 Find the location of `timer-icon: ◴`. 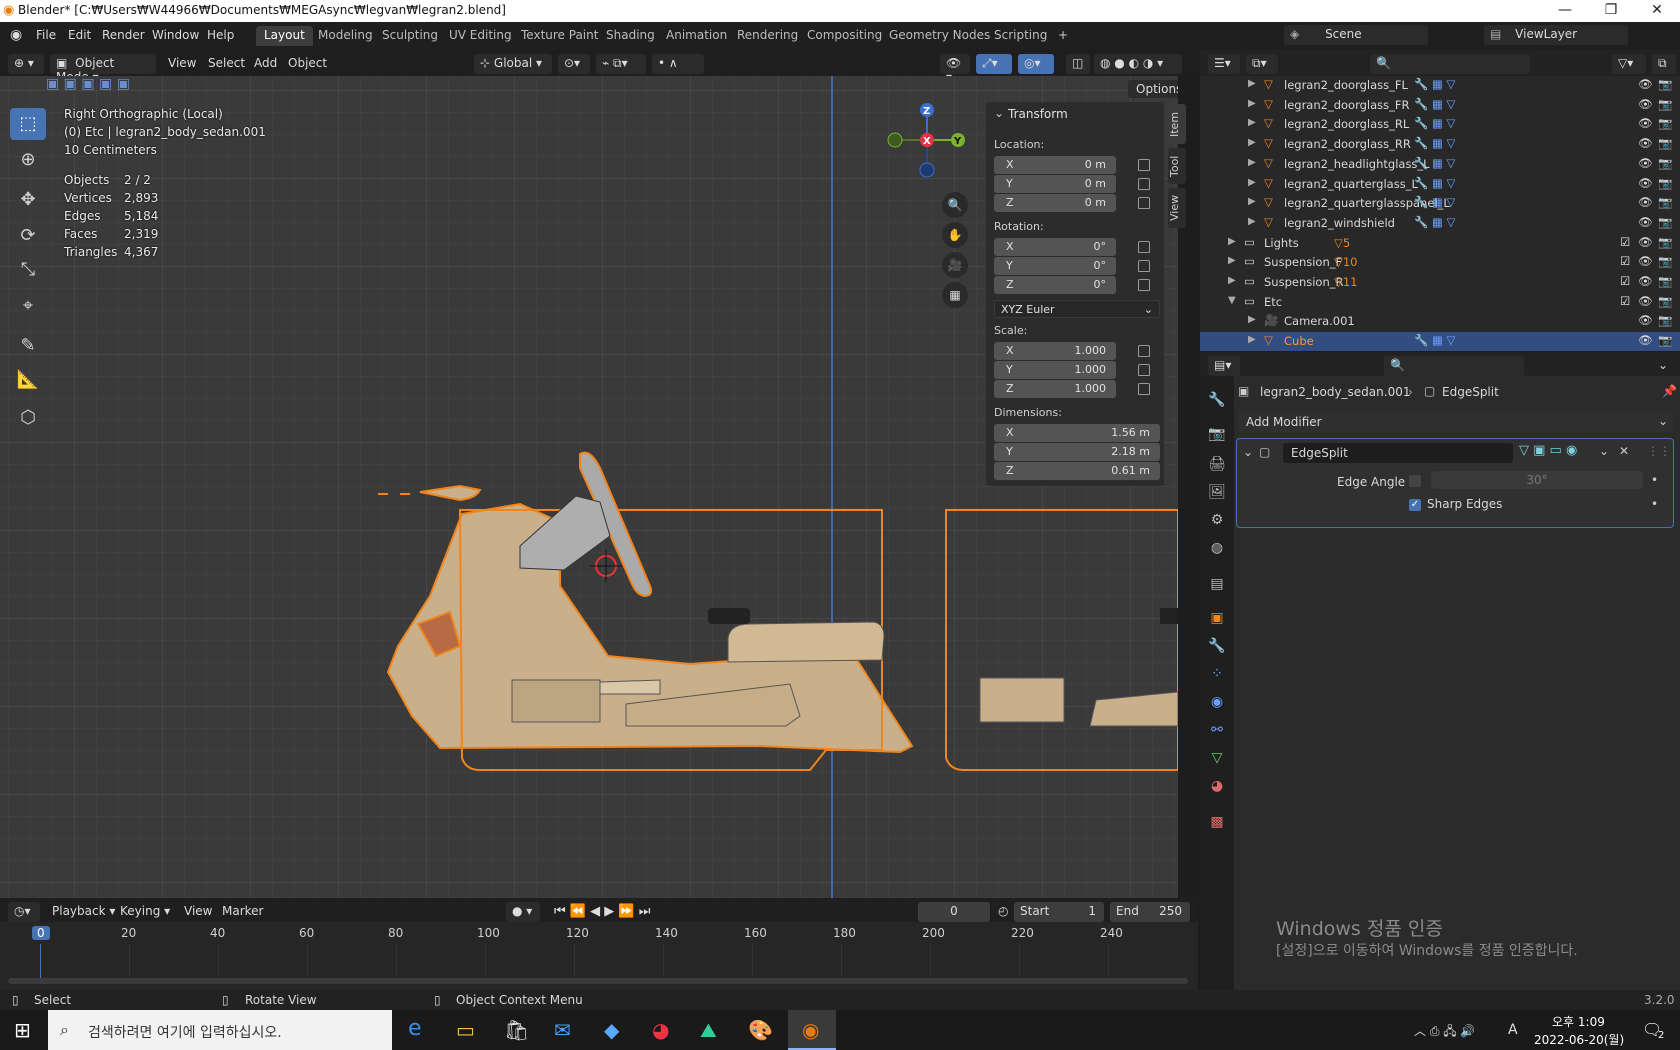

timer-icon: ◴ is located at coordinates (1003, 911).